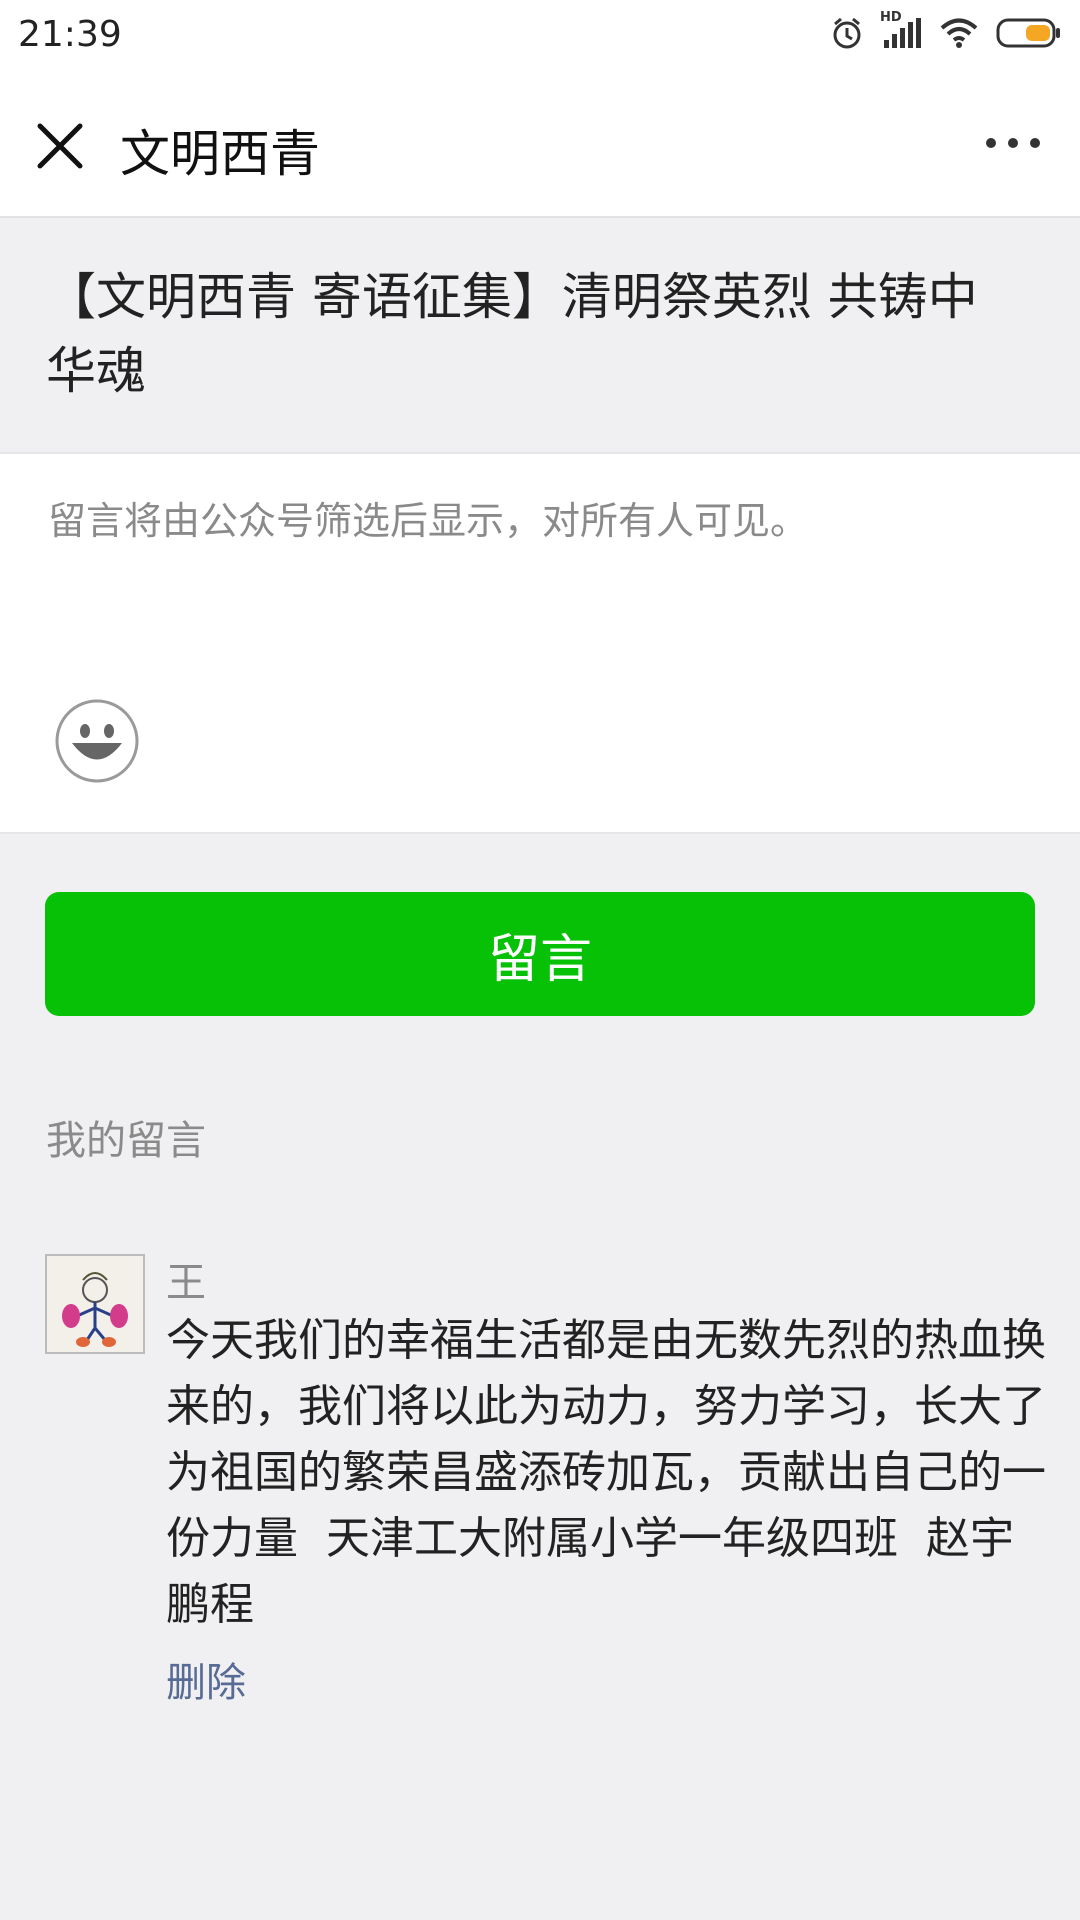 The height and width of the screenshot is (1920, 1080). Describe the element at coordinates (891, 17) in the screenshot. I see `hd-label: HD` at that location.